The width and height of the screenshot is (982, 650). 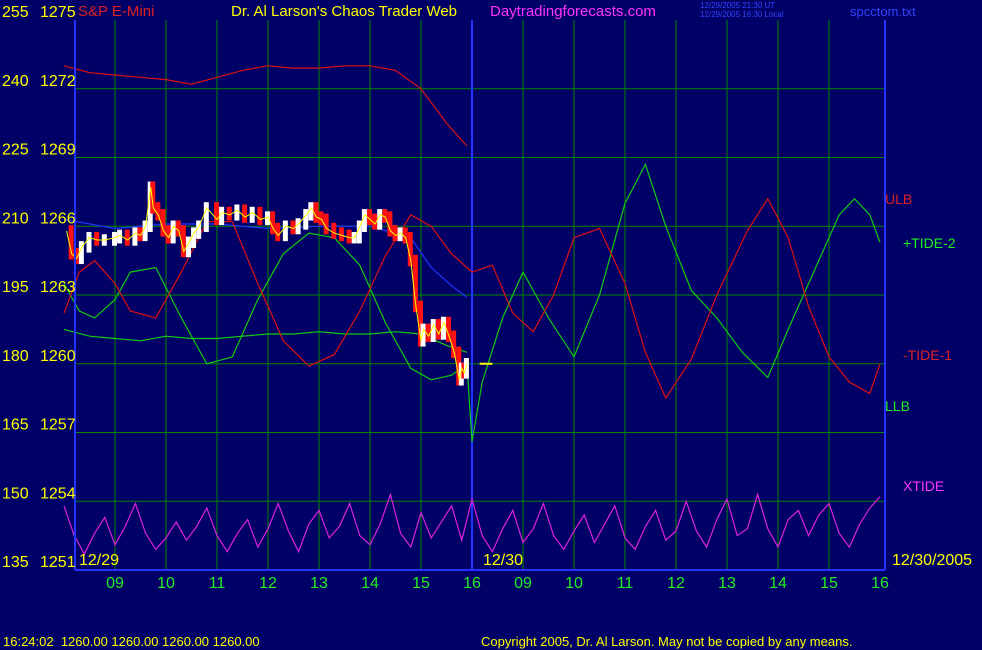 I want to click on chart-title: Dr. Al Larson's Chaos Trader Web, so click(x=344, y=11).